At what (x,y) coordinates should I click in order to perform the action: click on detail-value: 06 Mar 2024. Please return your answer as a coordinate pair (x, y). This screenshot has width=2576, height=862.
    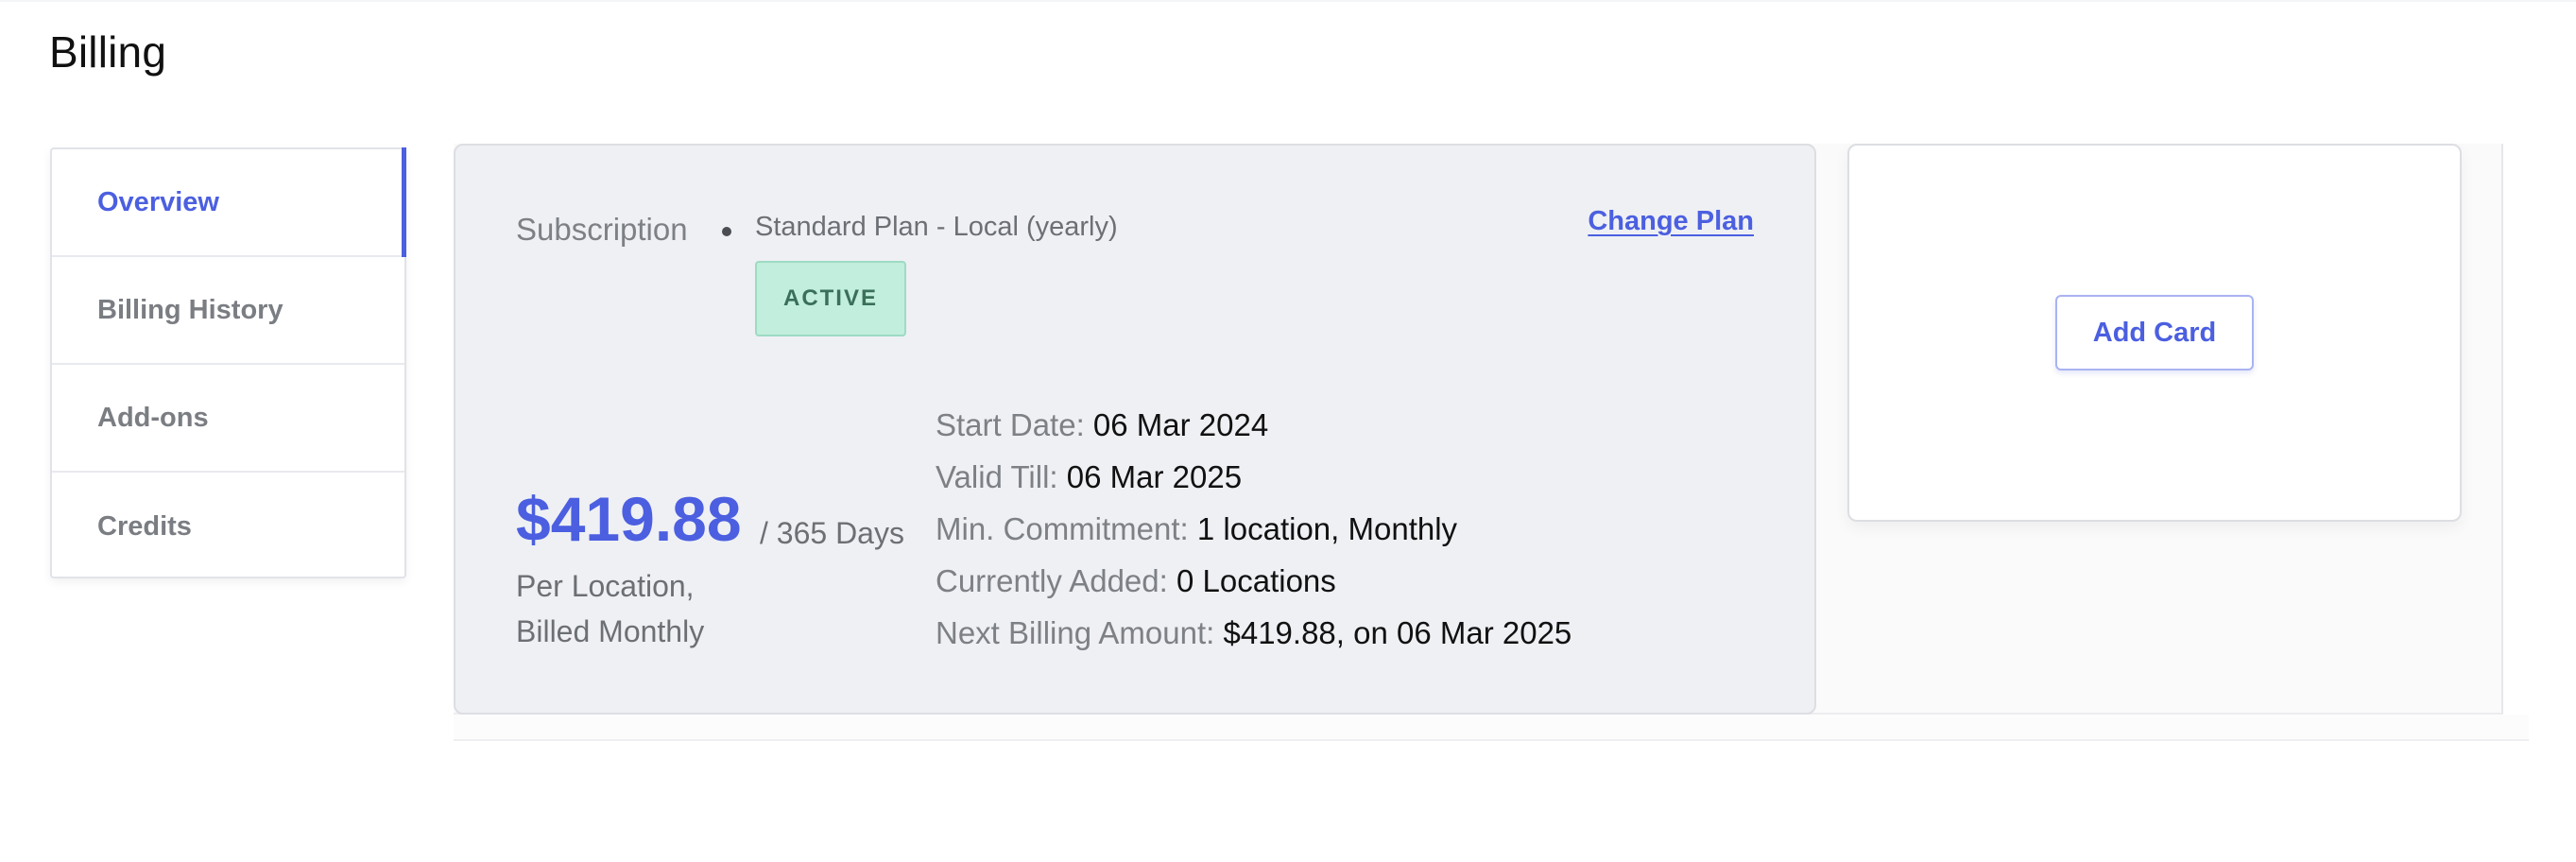
    Looking at the image, I should click on (1180, 425).